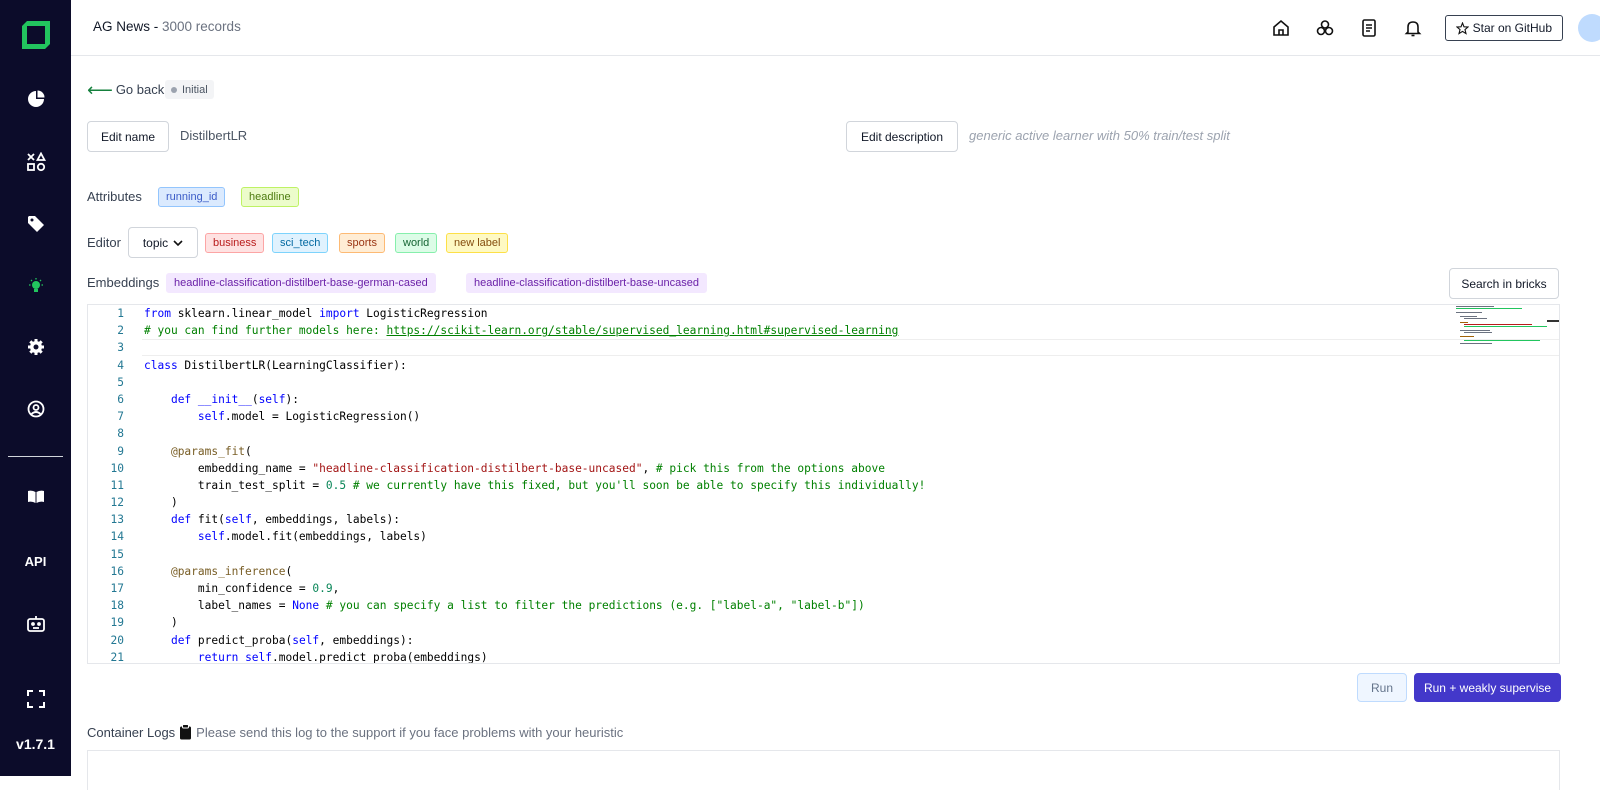 The height and width of the screenshot is (790, 1600). I want to click on github-label: Star on GitHub, so click(1512, 28).